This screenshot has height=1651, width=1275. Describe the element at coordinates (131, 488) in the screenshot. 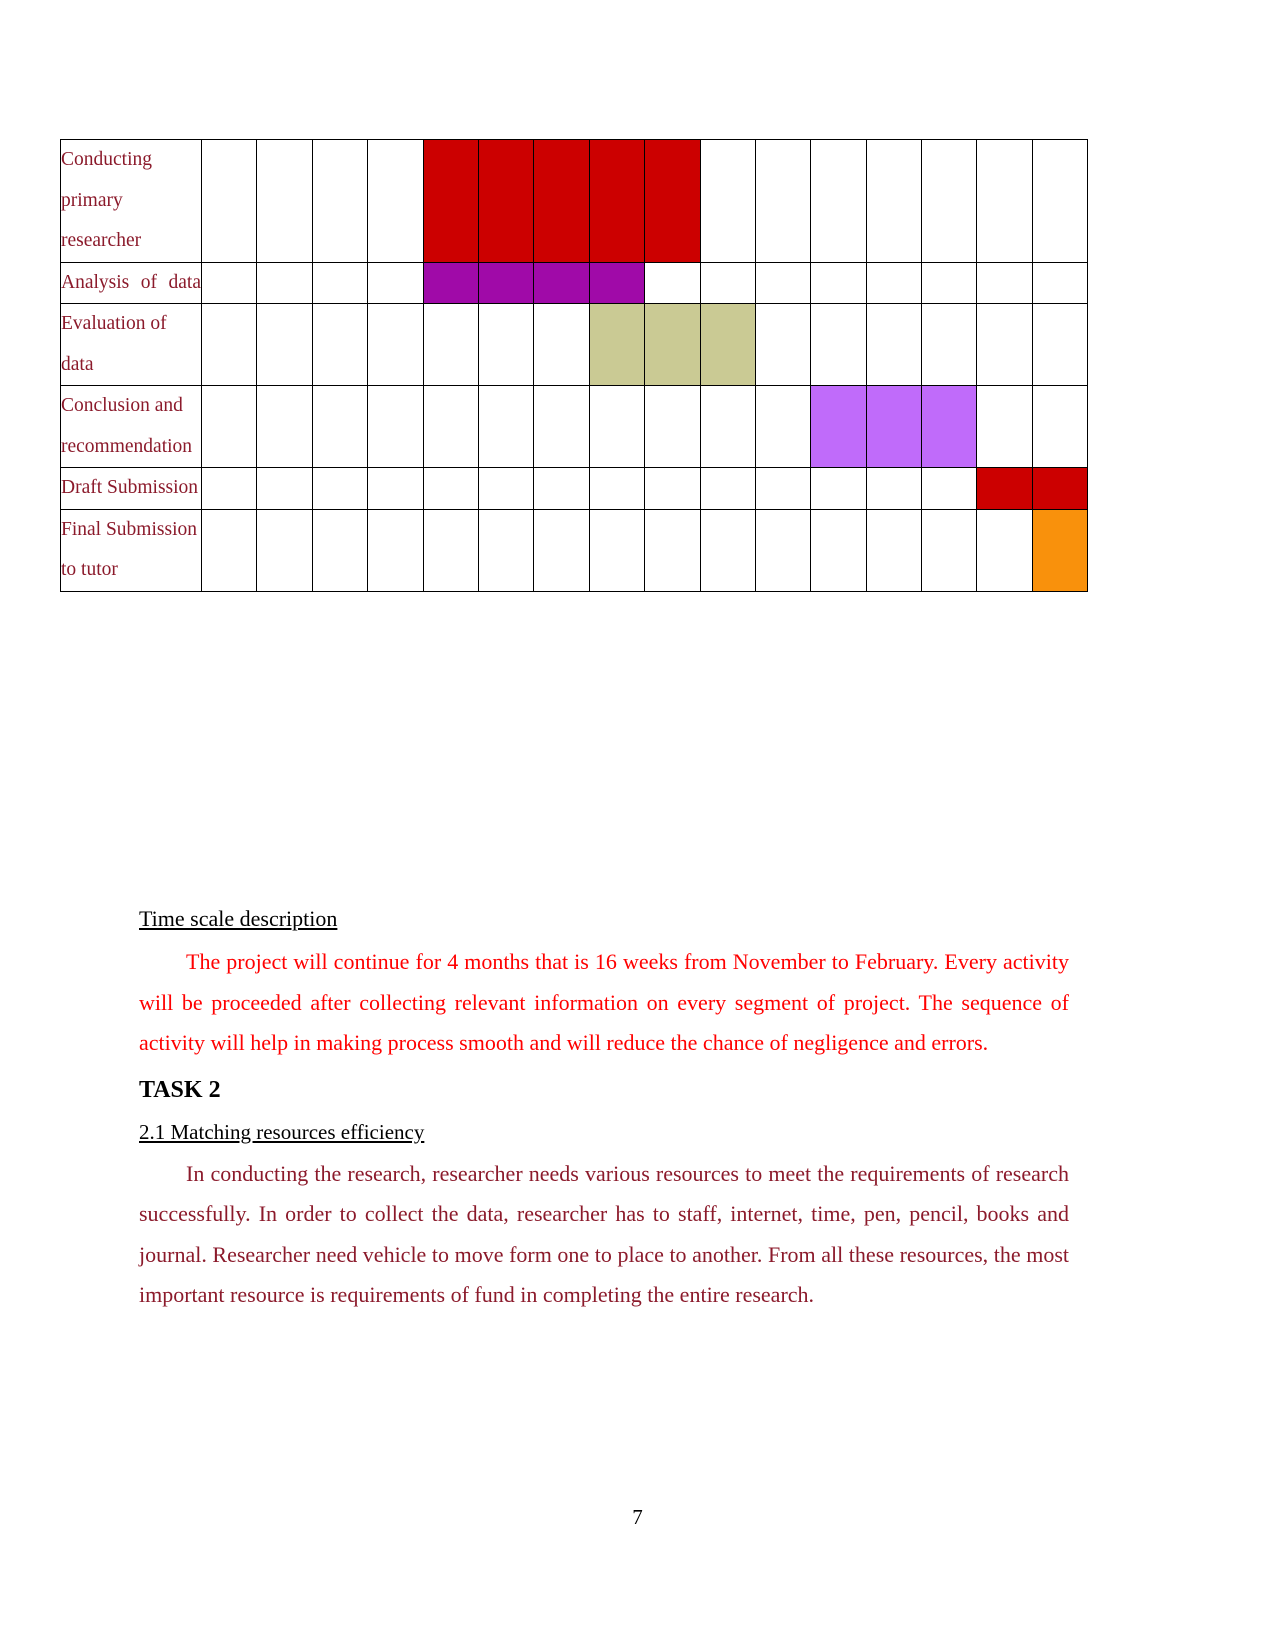

I see `gantt-task-label: Draft Submission` at that location.